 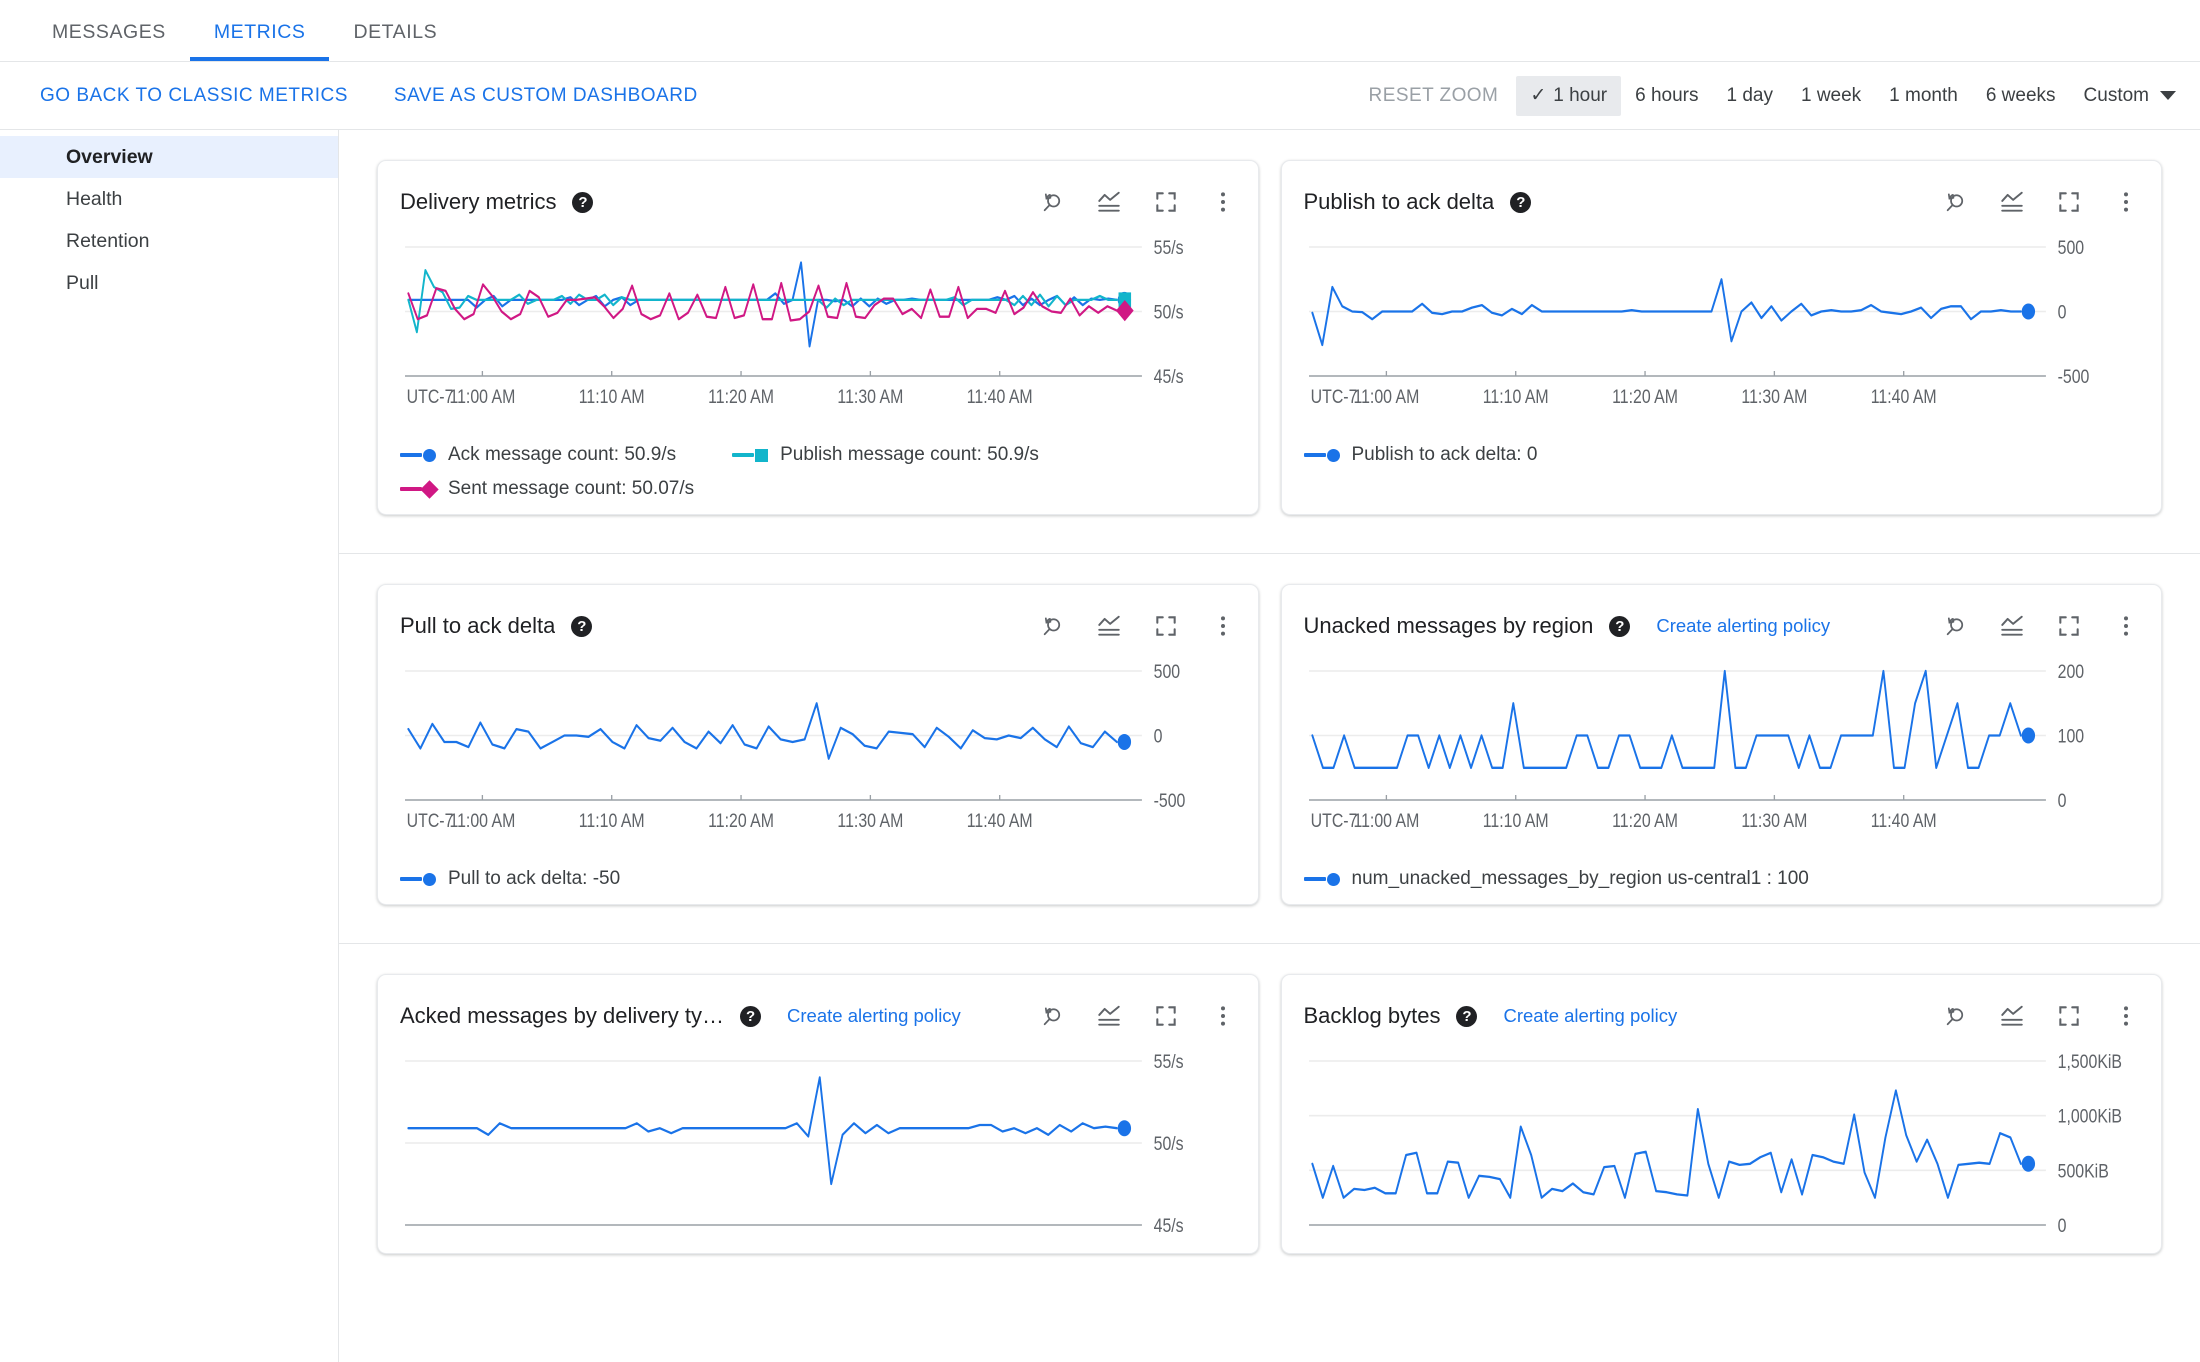 What do you see at coordinates (169, 283) in the screenshot?
I see `sidebar-item-pull: Pull` at bounding box center [169, 283].